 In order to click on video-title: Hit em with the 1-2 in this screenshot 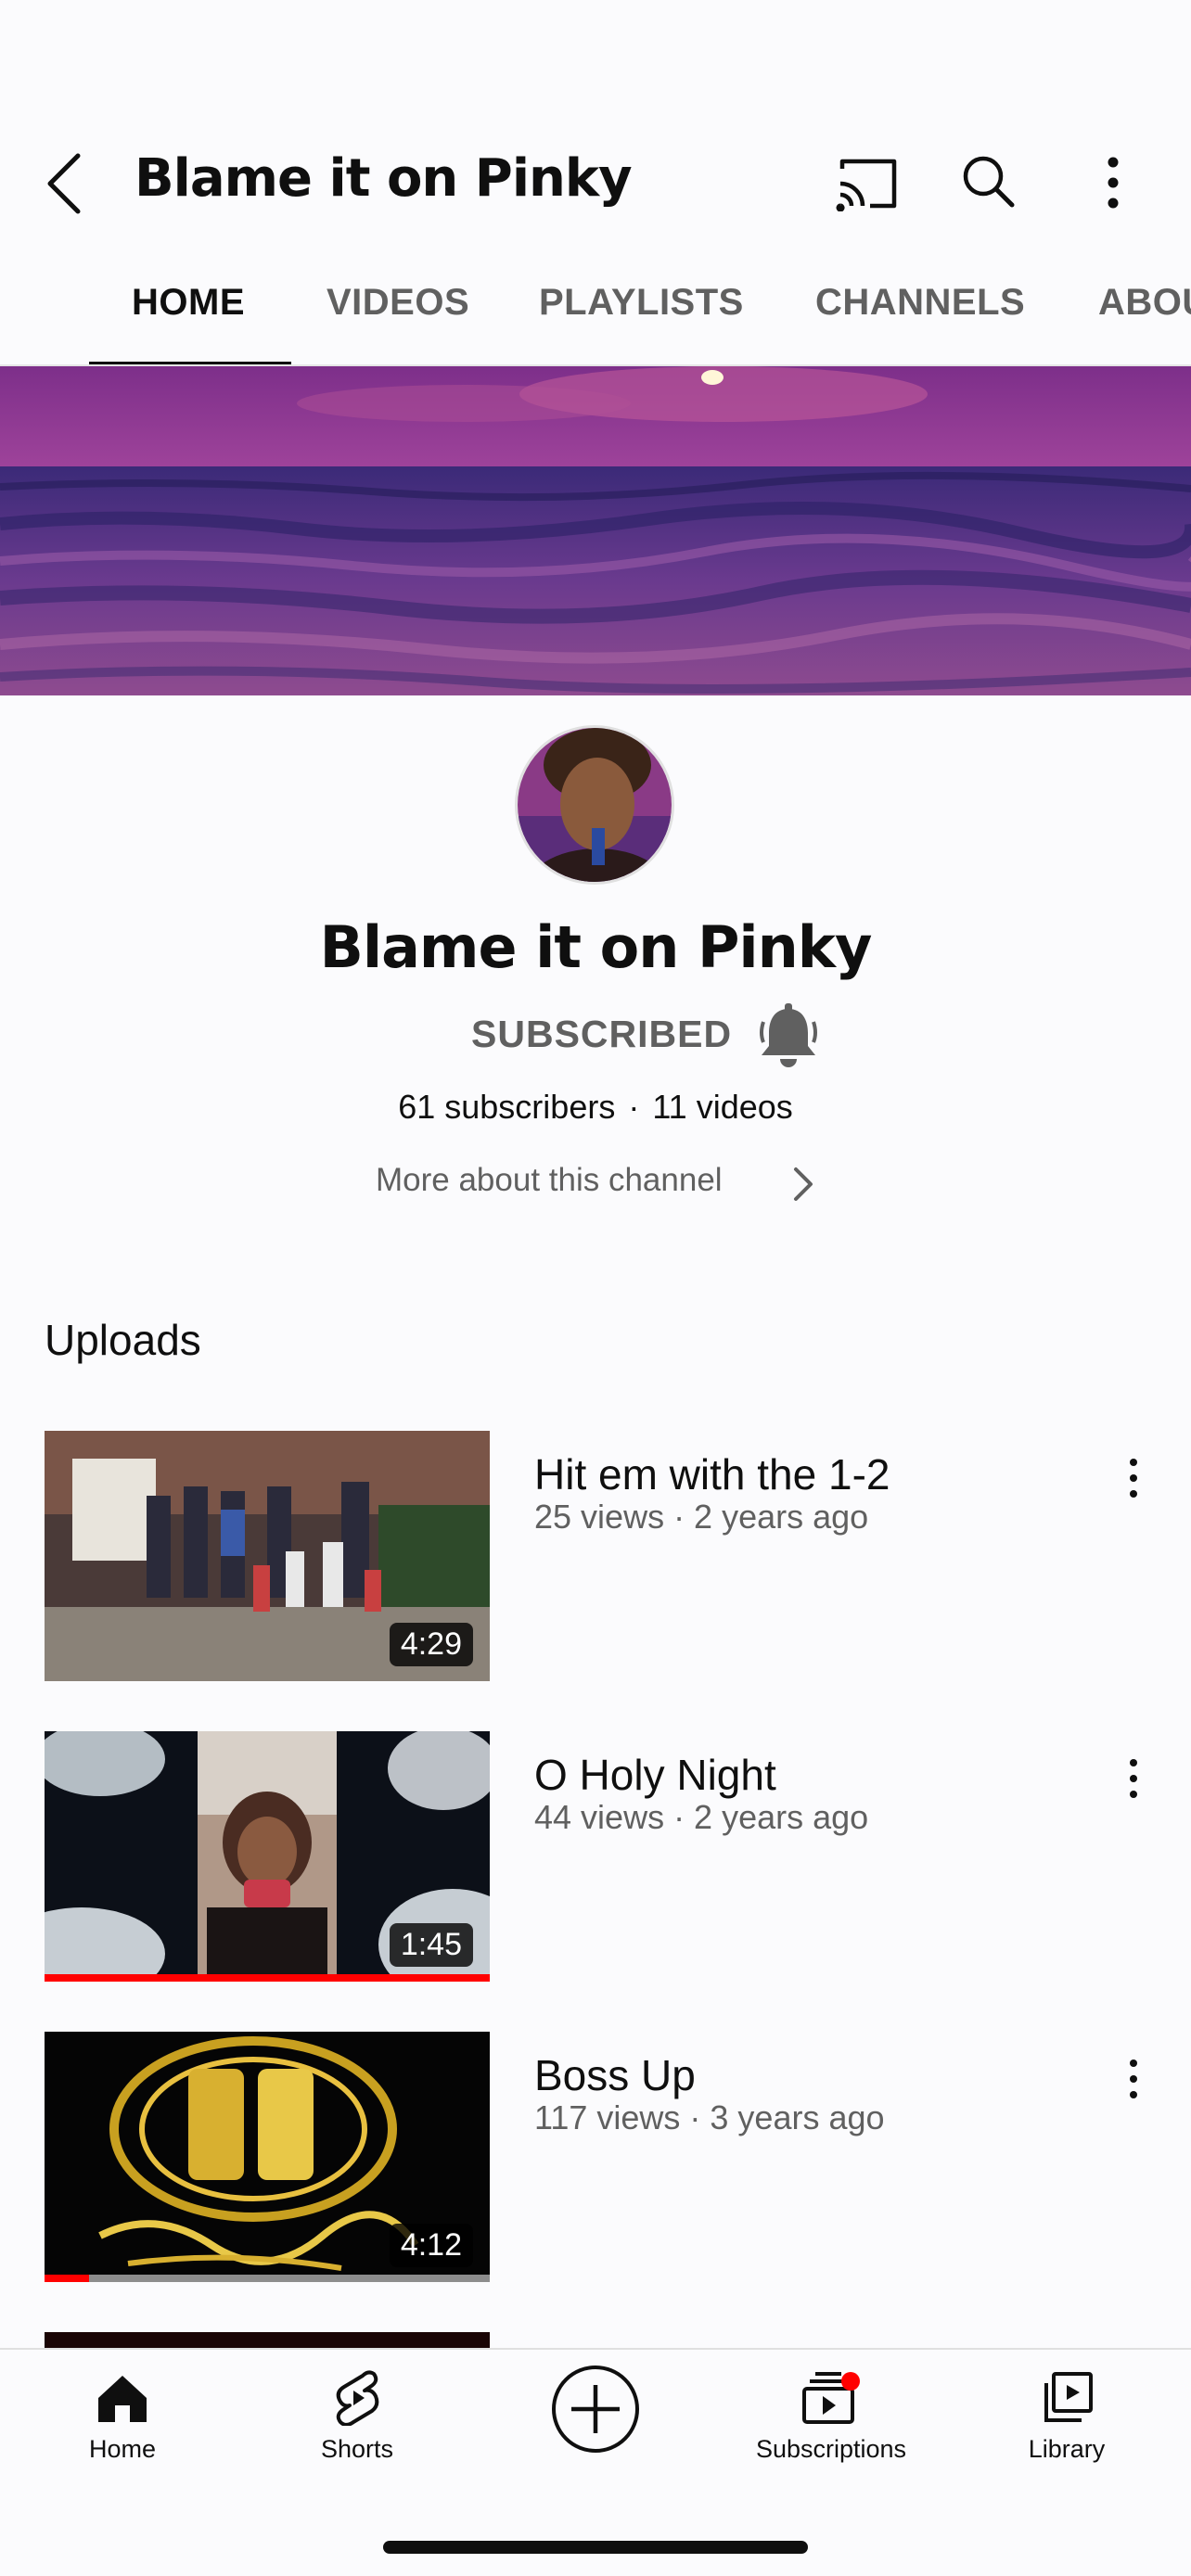, I will do `click(712, 1474)`.